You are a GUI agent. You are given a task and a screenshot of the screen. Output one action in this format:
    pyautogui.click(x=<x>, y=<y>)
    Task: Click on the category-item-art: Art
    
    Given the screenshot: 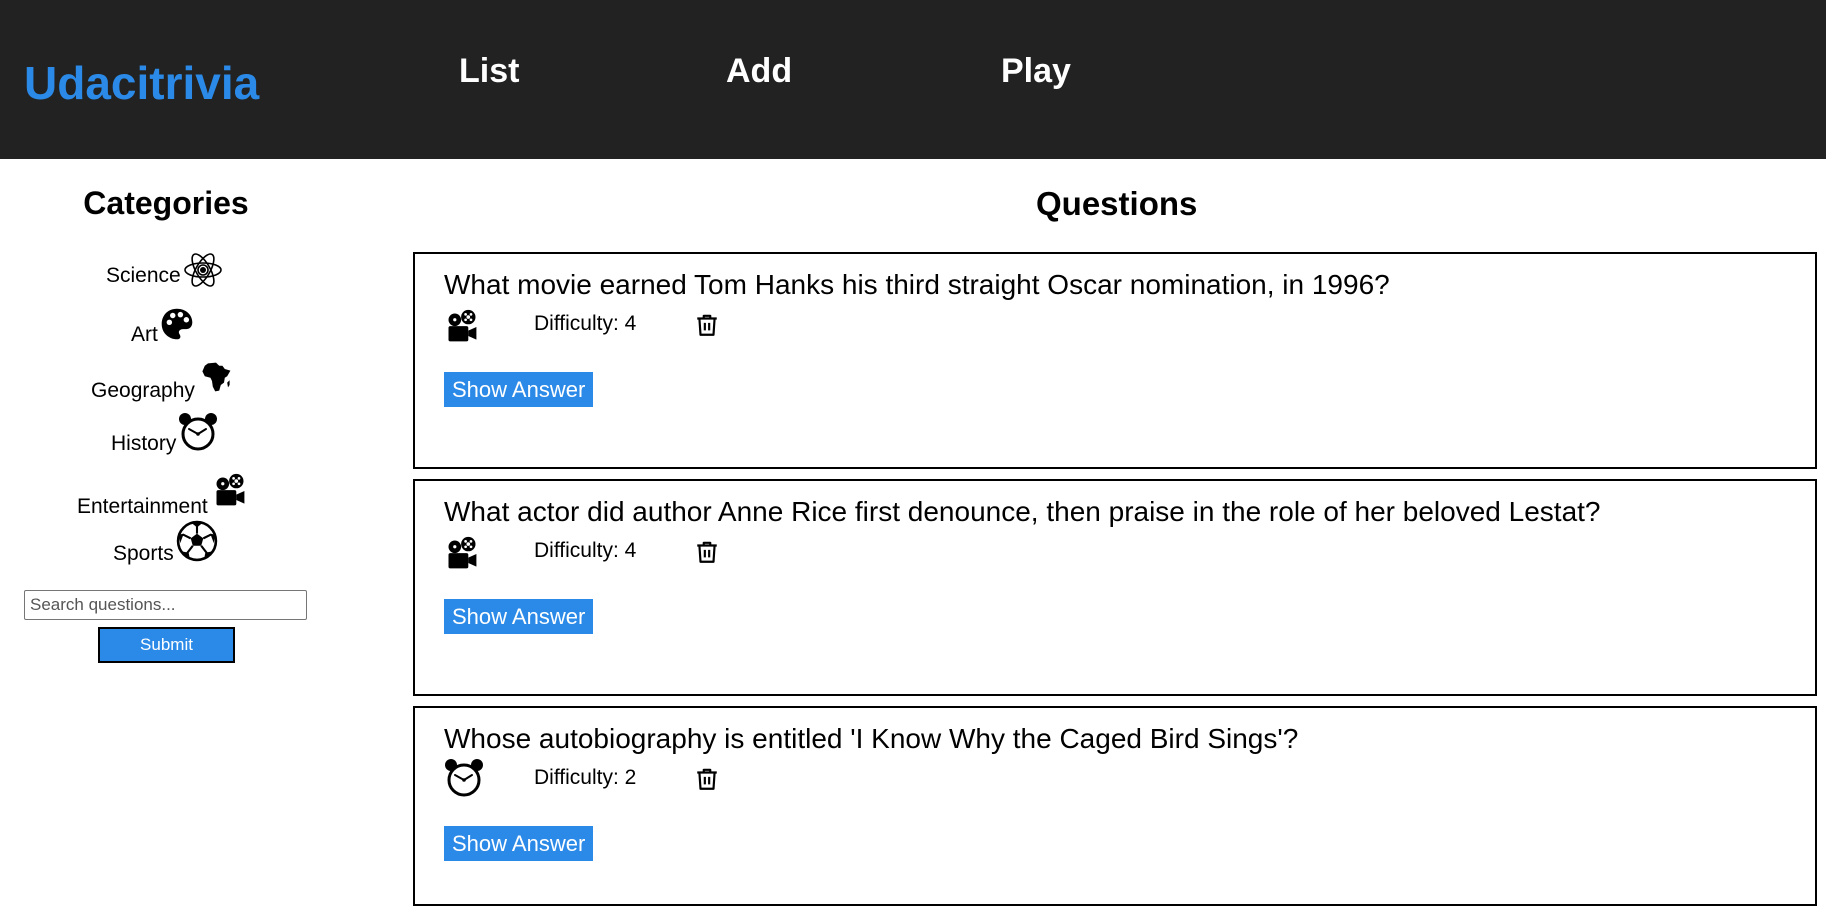 What is the action you would take?
    pyautogui.click(x=162, y=327)
    